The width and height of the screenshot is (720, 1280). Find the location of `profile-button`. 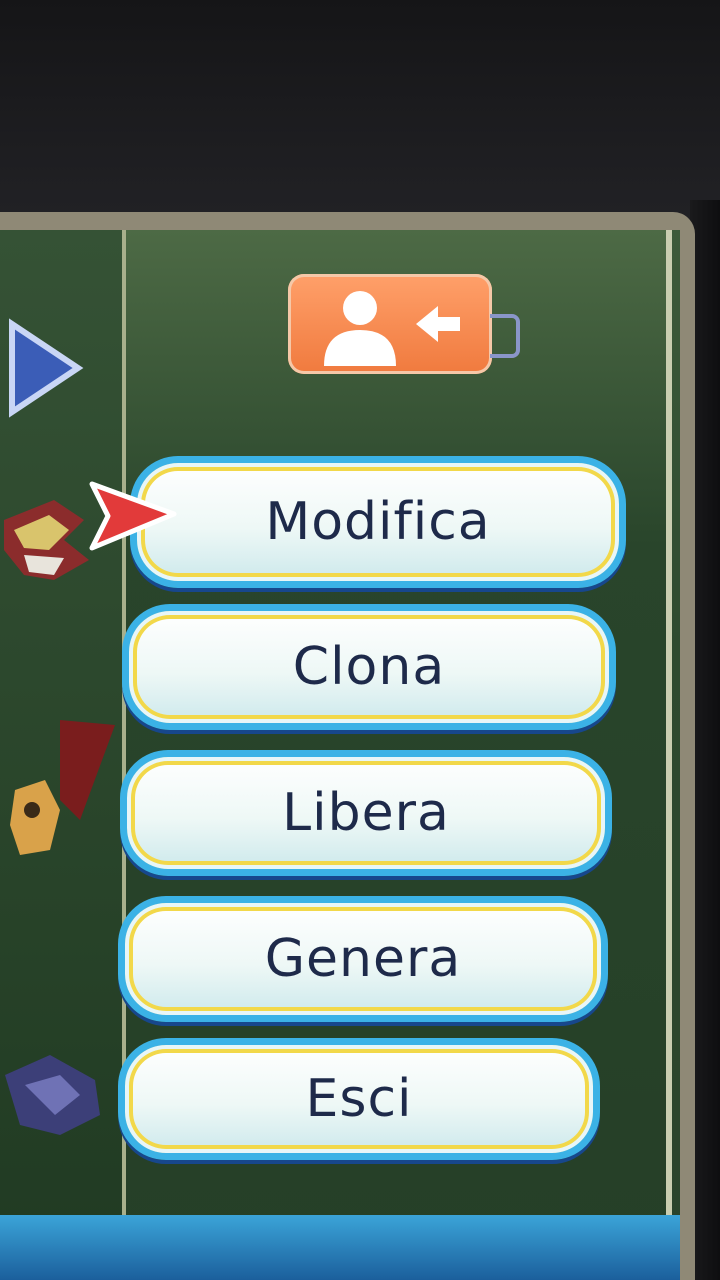

profile-button is located at coordinates (390, 324).